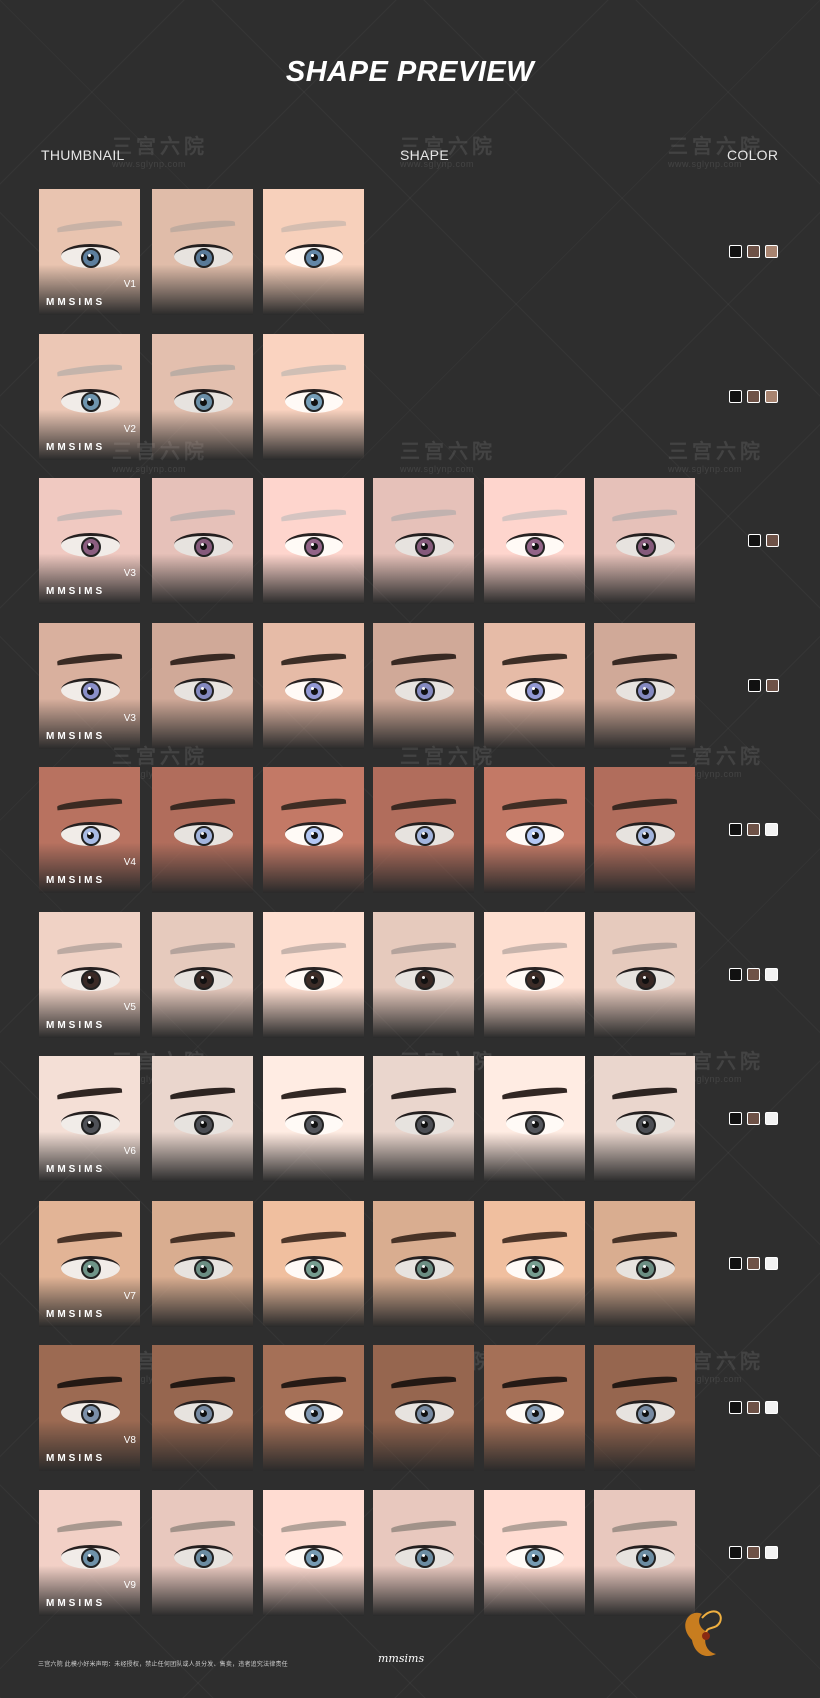 Image resolution: width=820 pixels, height=1698 pixels. What do you see at coordinates (89, 1408) in the screenshot?
I see `thumbnail-image: V8 MMSIMS` at bounding box center [89, 1408].